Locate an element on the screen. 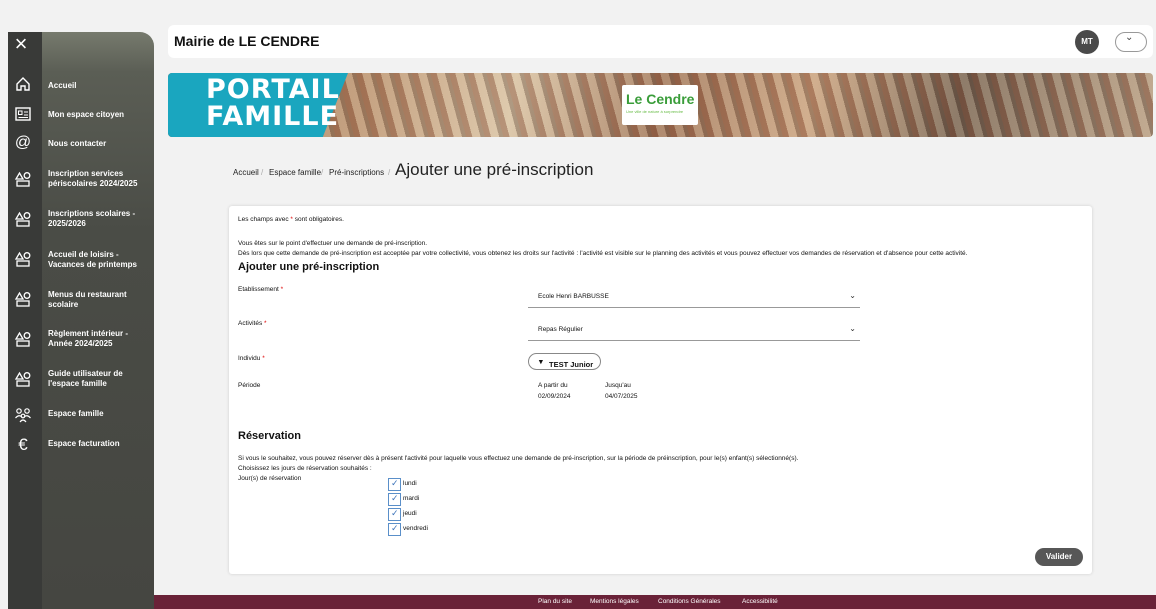  banner-title: PORTAIL FAMILLE is located at coordinates (273, 103).